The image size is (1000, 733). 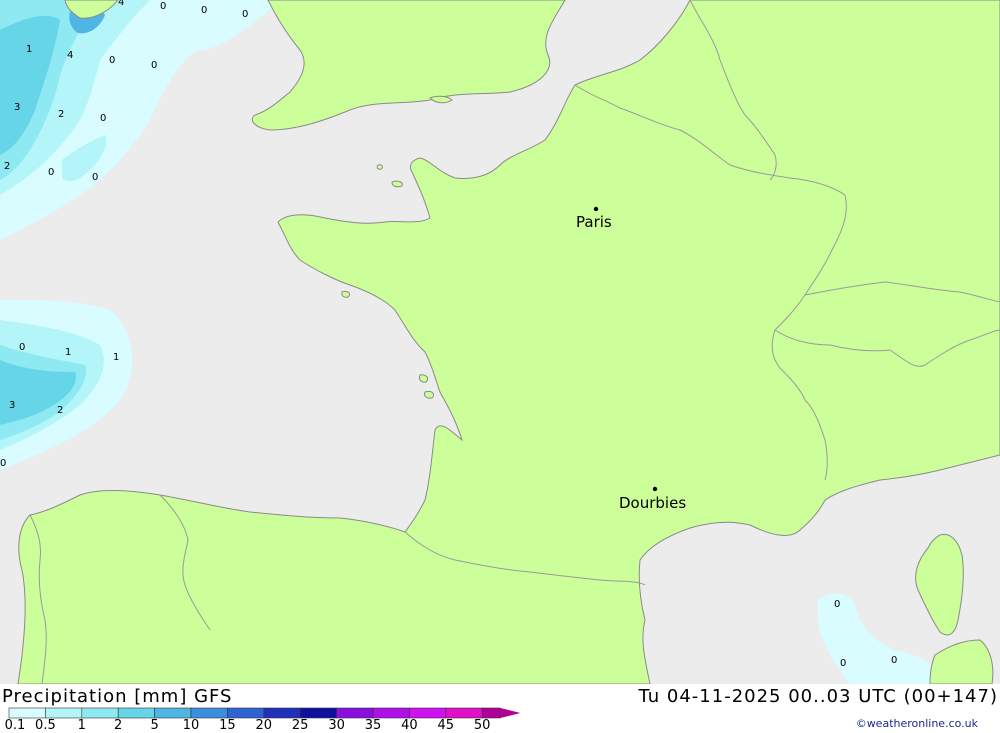 What do you see at coordinates (818, 696) in the screenshot?
I see `valid-datetime: Tu 04-11-2025 00..03 UTC (00+147)` at bounding box center [818, 696].